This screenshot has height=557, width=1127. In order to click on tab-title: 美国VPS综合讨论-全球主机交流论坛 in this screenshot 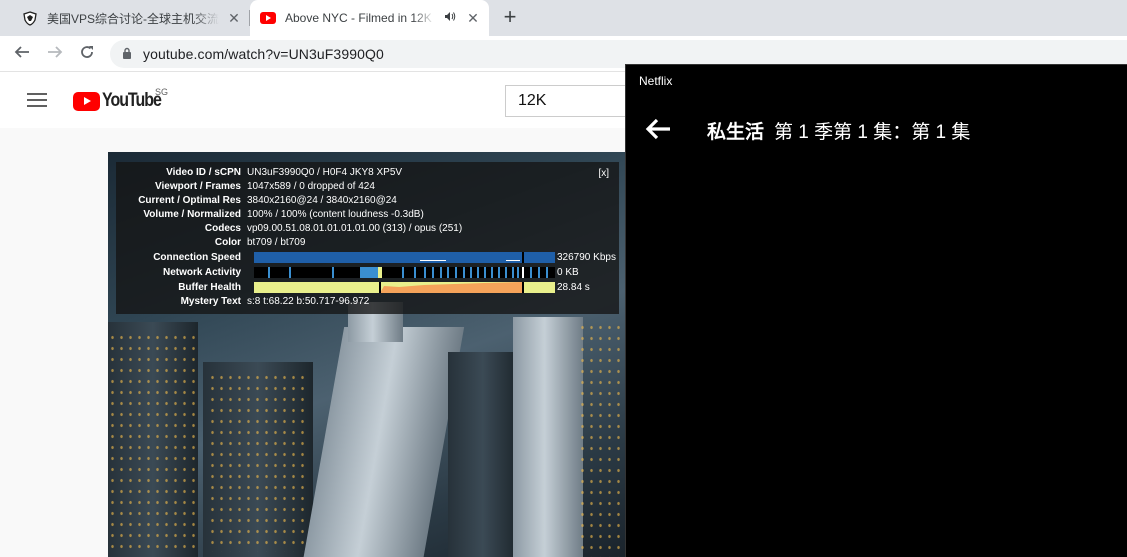, I will do `click(133, 18)`.